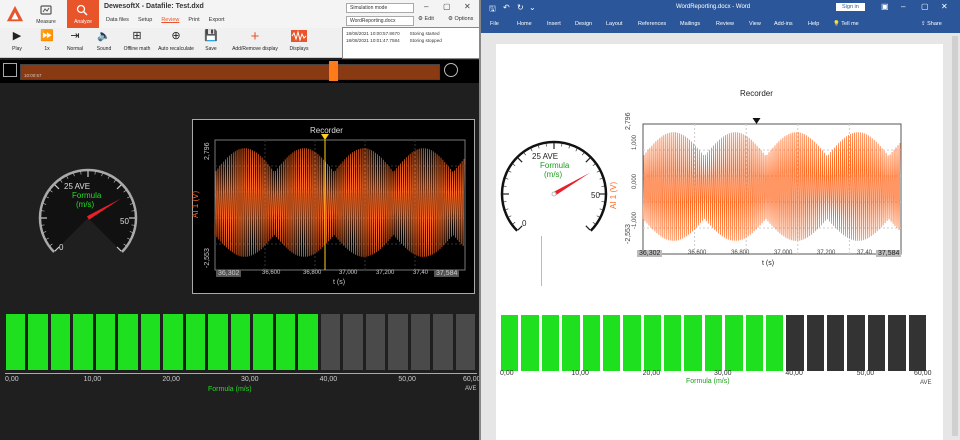 This screenshot has height=440, width=960. I want to click on left-bar-xlabel: Formula (m/s), so click(230, 389).